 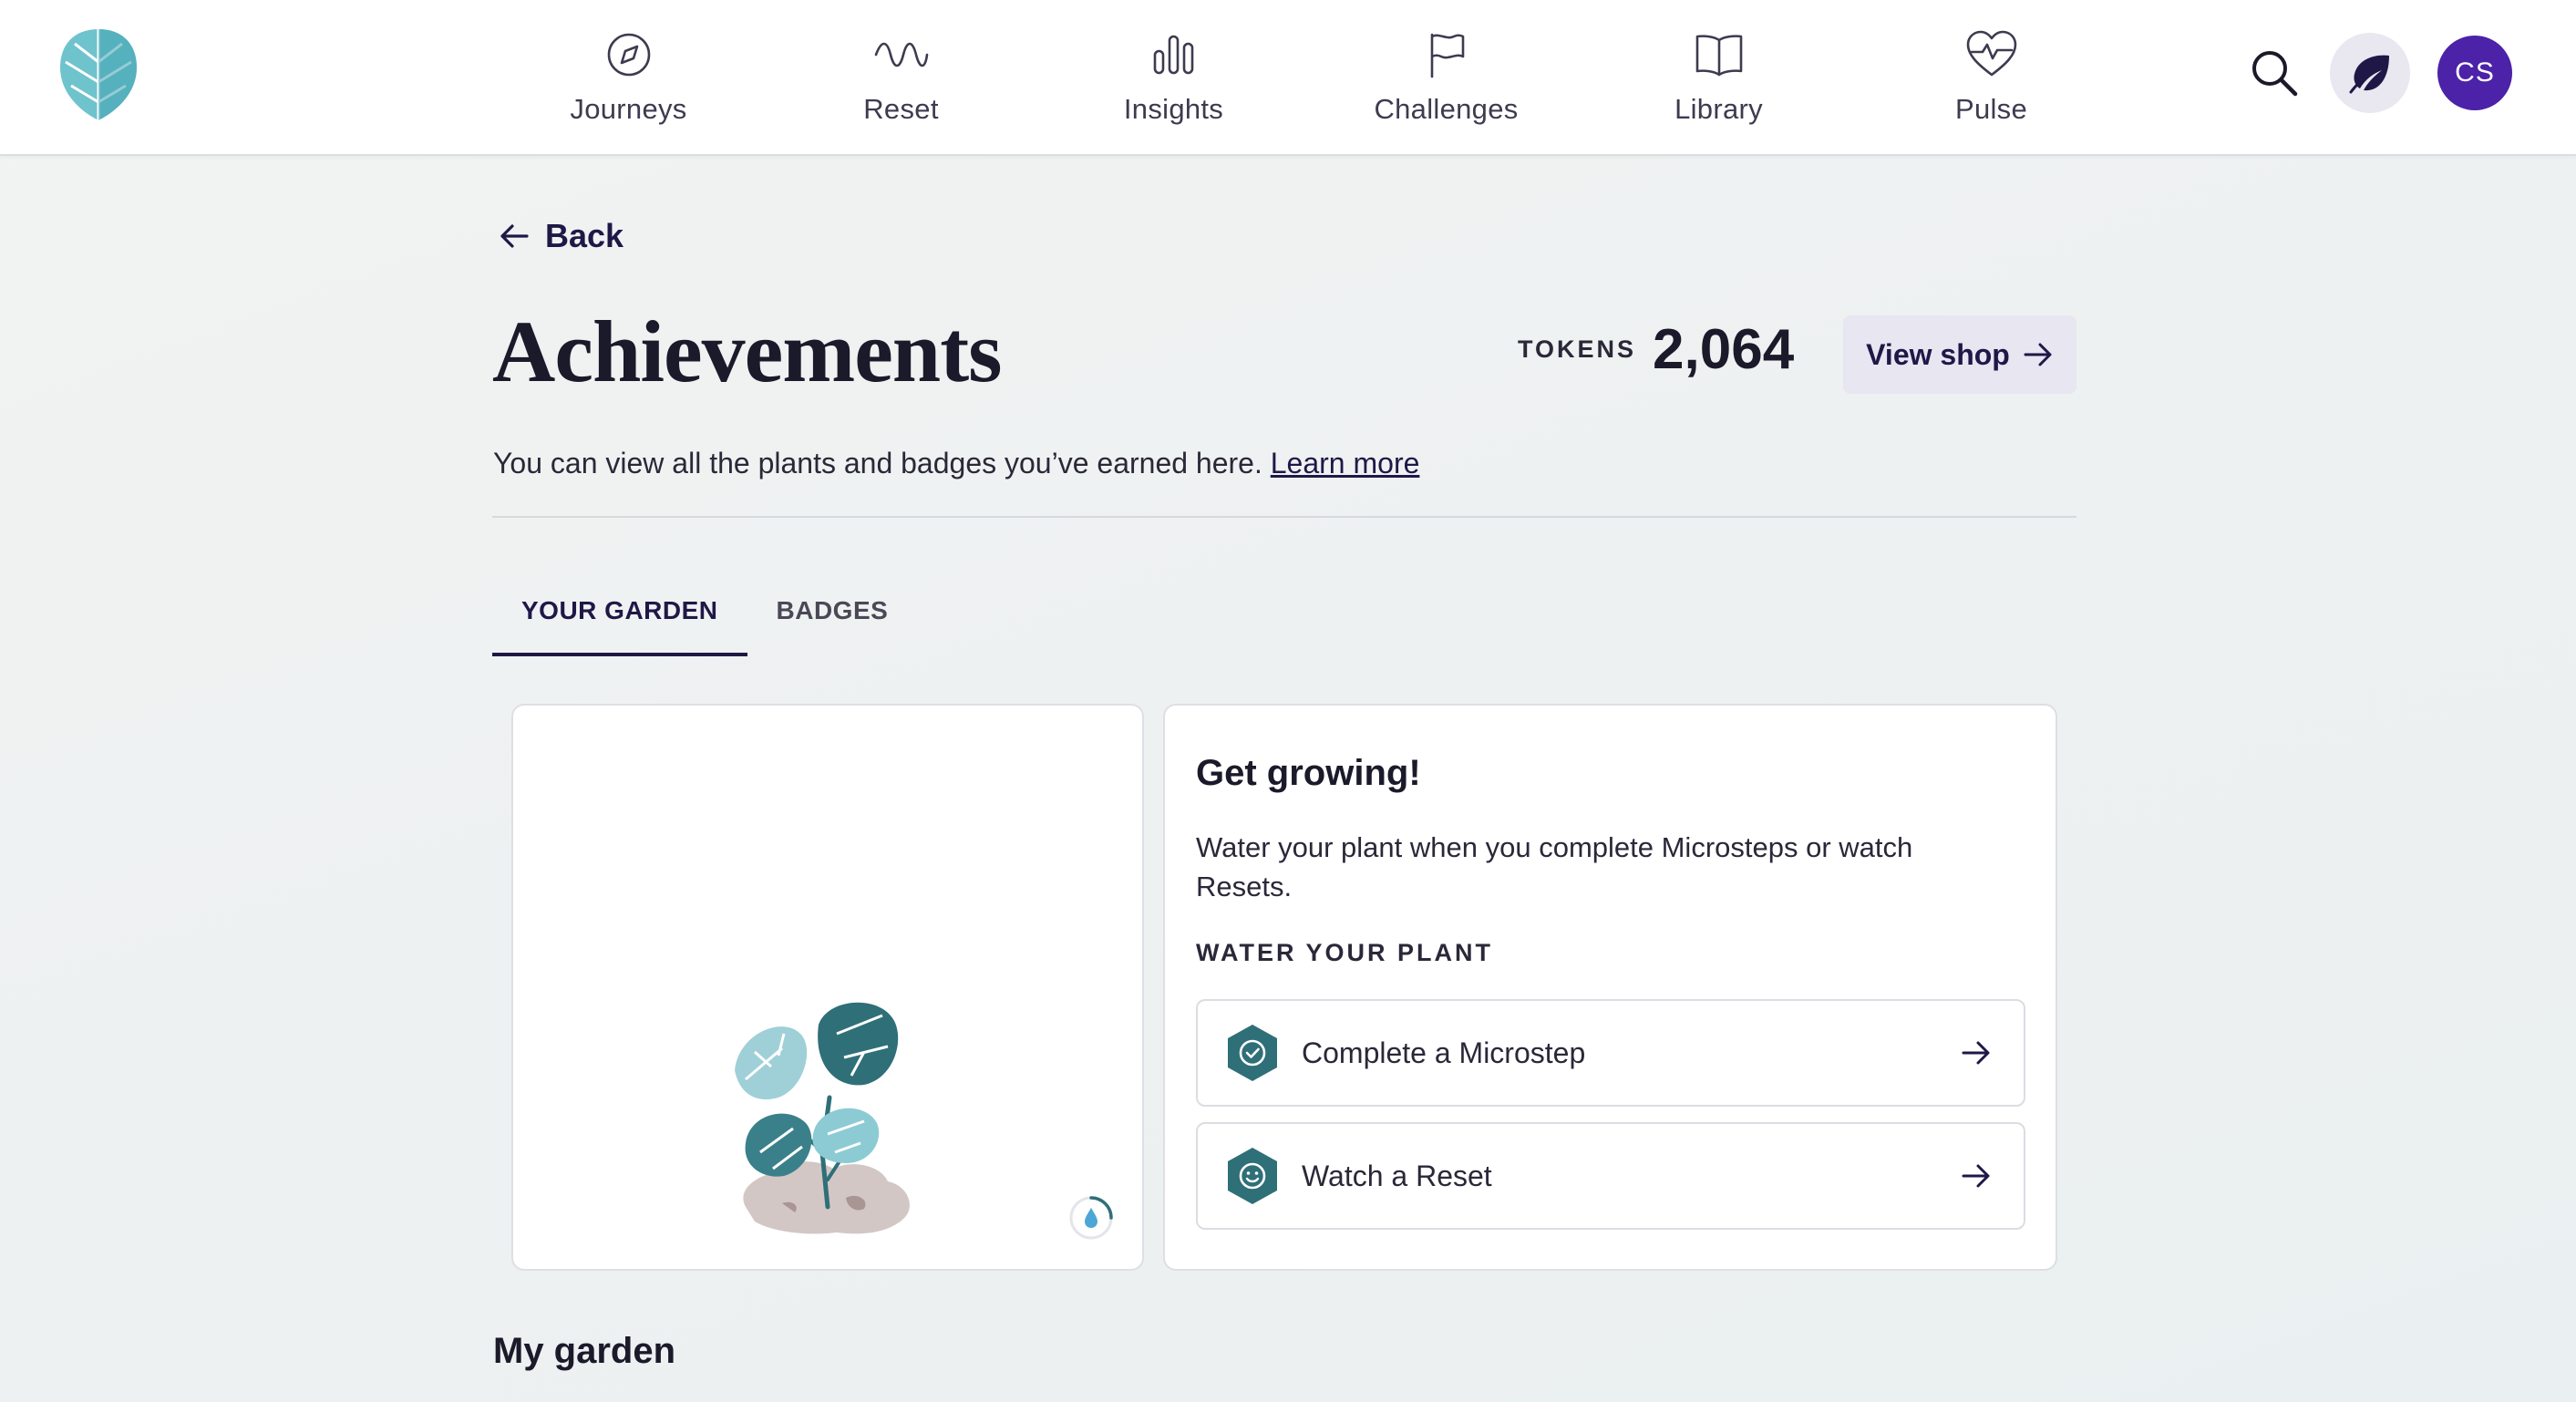 I want to click on tab-badges: BADGES, so click(x=832, y=619).